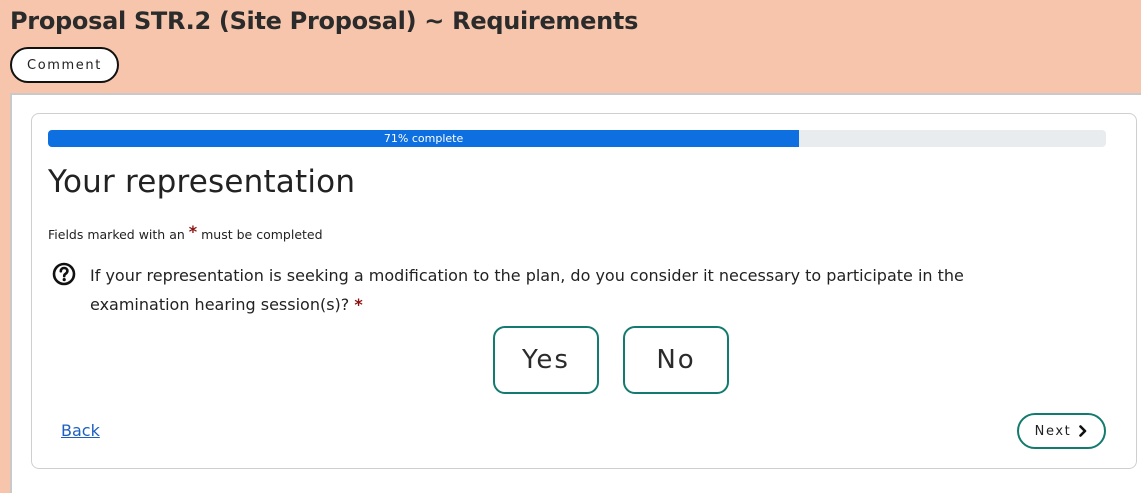 The image size is (1141, 493). I want to click on progress-label: 71% complete, so click(423, 138).